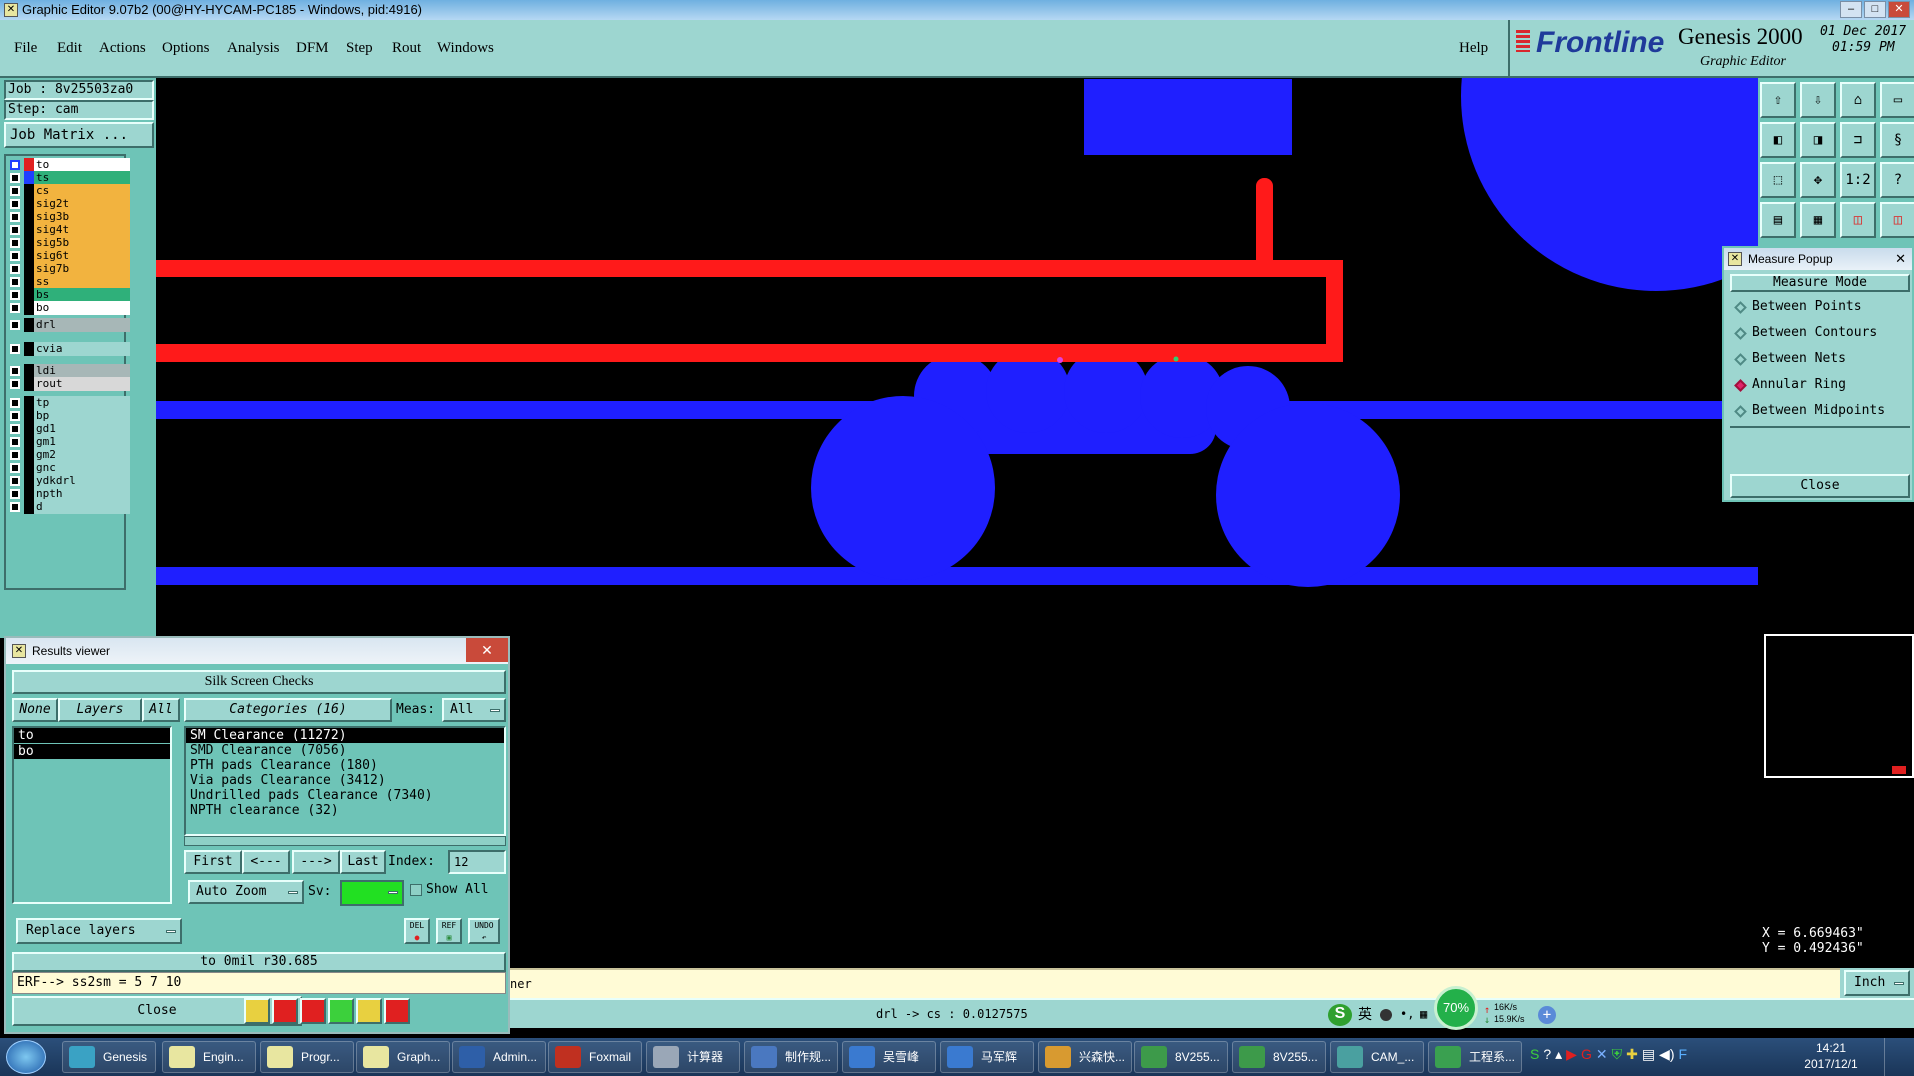  What do you see at coordinates (69, 507) in the screenshot?
I see `layer-row-d: d` at bounding box center [69, 507].